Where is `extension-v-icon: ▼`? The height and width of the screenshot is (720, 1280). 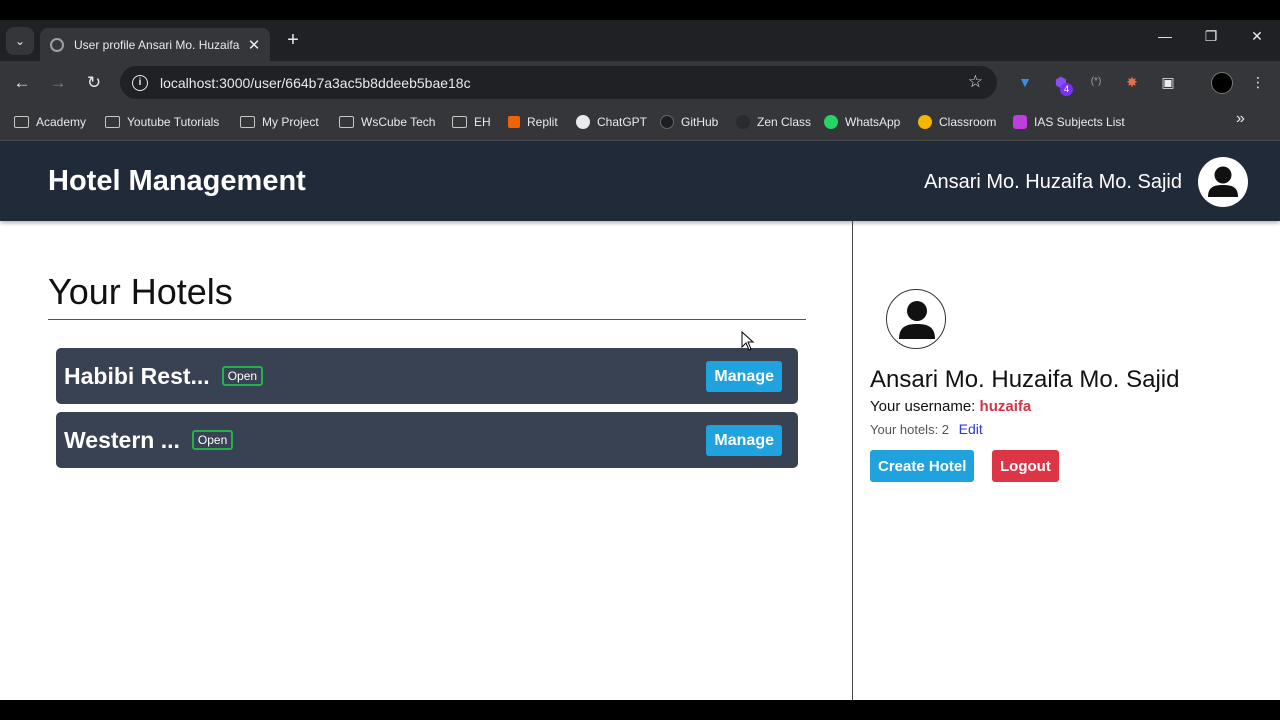
extension-v-icon: ▼ is located at coordinates (1025, 82).